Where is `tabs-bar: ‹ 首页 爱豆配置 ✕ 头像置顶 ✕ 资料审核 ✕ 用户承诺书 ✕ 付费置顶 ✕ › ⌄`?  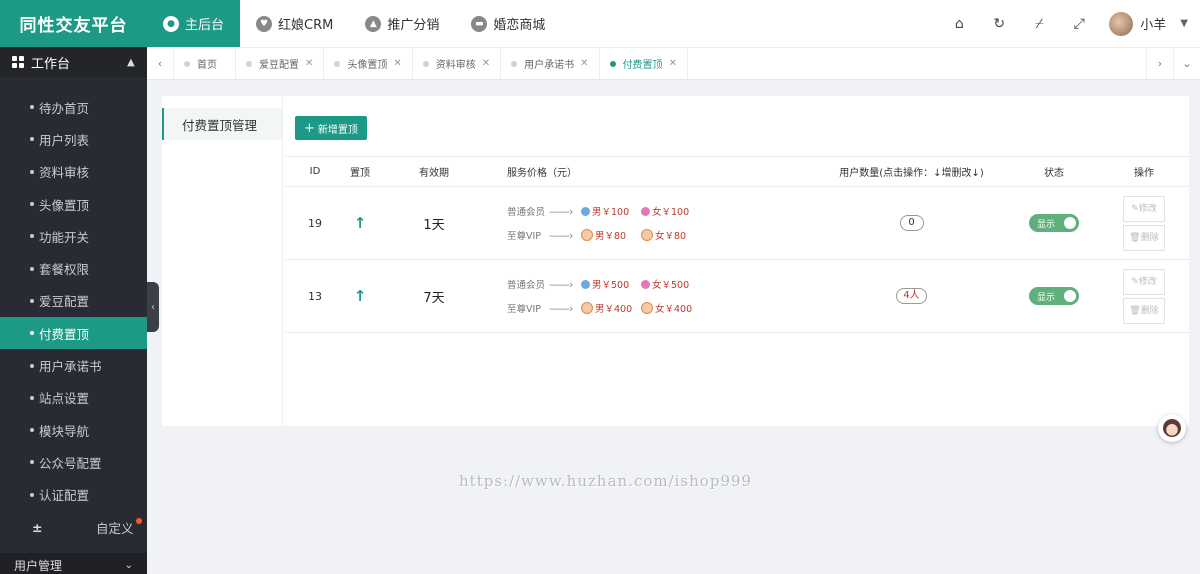 tabs-bar: ‹ 首页 爱豆配置 ✕ 头像置顶 ✕ 资料审核 ✕ 用户承诺书 ✕ 付费置顶 ✕ › ⌄ is located at coordinates (673, 63).